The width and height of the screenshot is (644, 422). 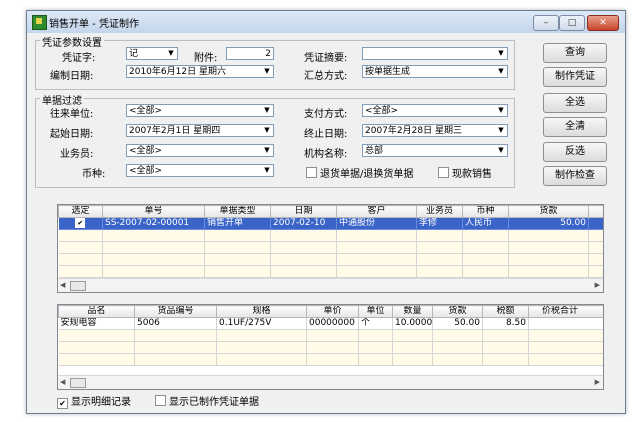 I want to click on cell-no: SS-2007-02-00001, so click(x=153, y=223).